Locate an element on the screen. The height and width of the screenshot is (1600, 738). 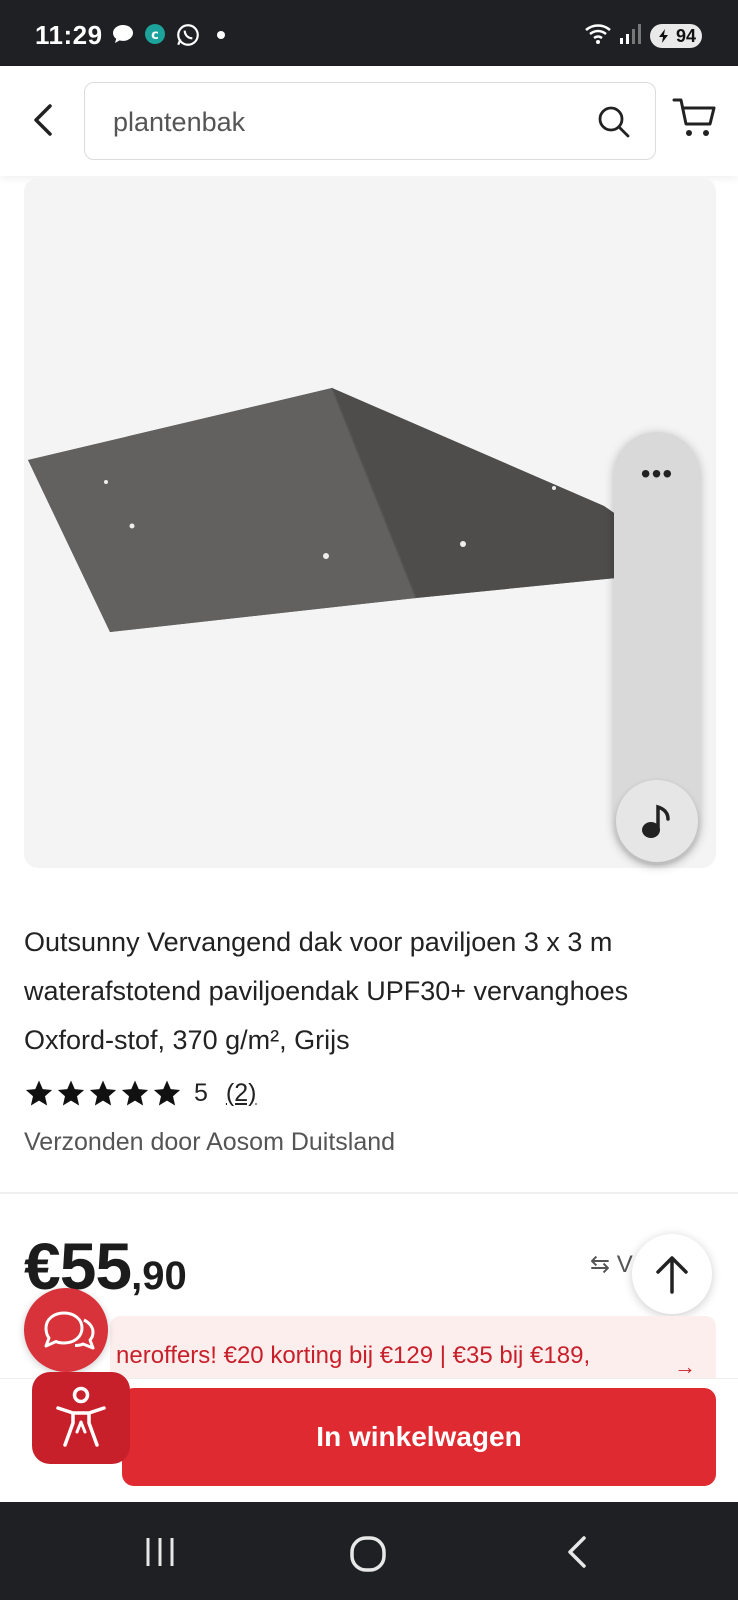
accessibility-icon is located at coordinates (81, 1416).